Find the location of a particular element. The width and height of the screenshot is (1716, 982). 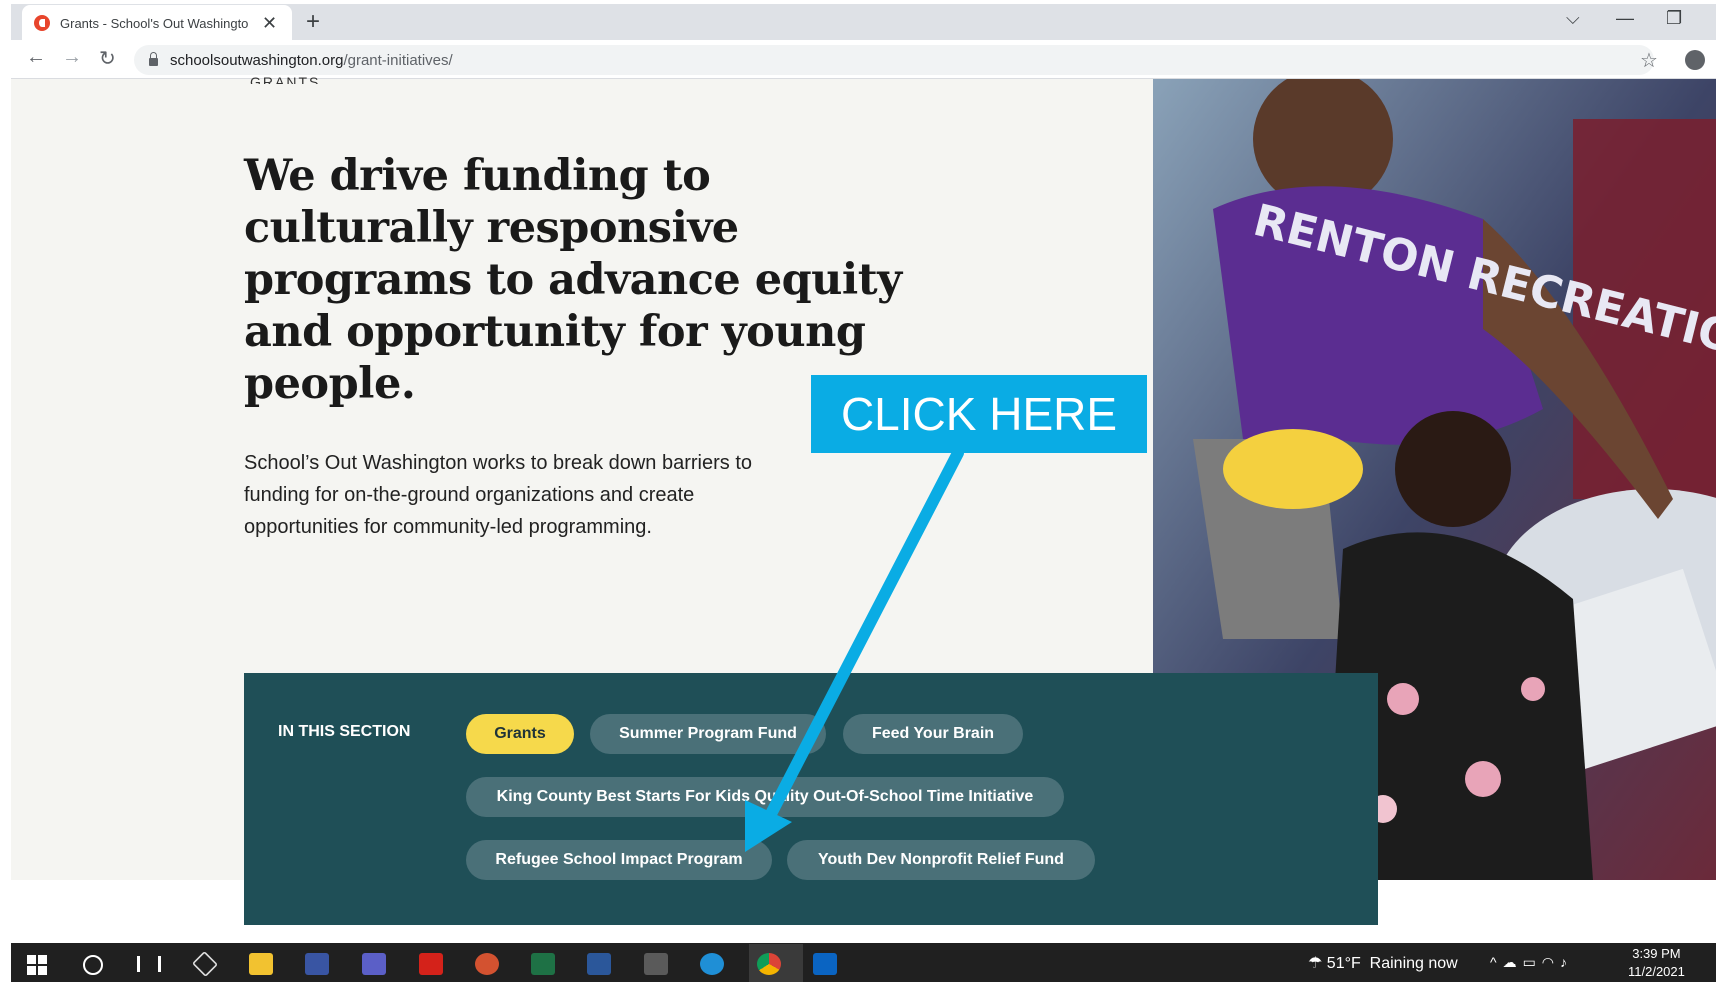

app-l-icon is located at coordinates (656, 964).